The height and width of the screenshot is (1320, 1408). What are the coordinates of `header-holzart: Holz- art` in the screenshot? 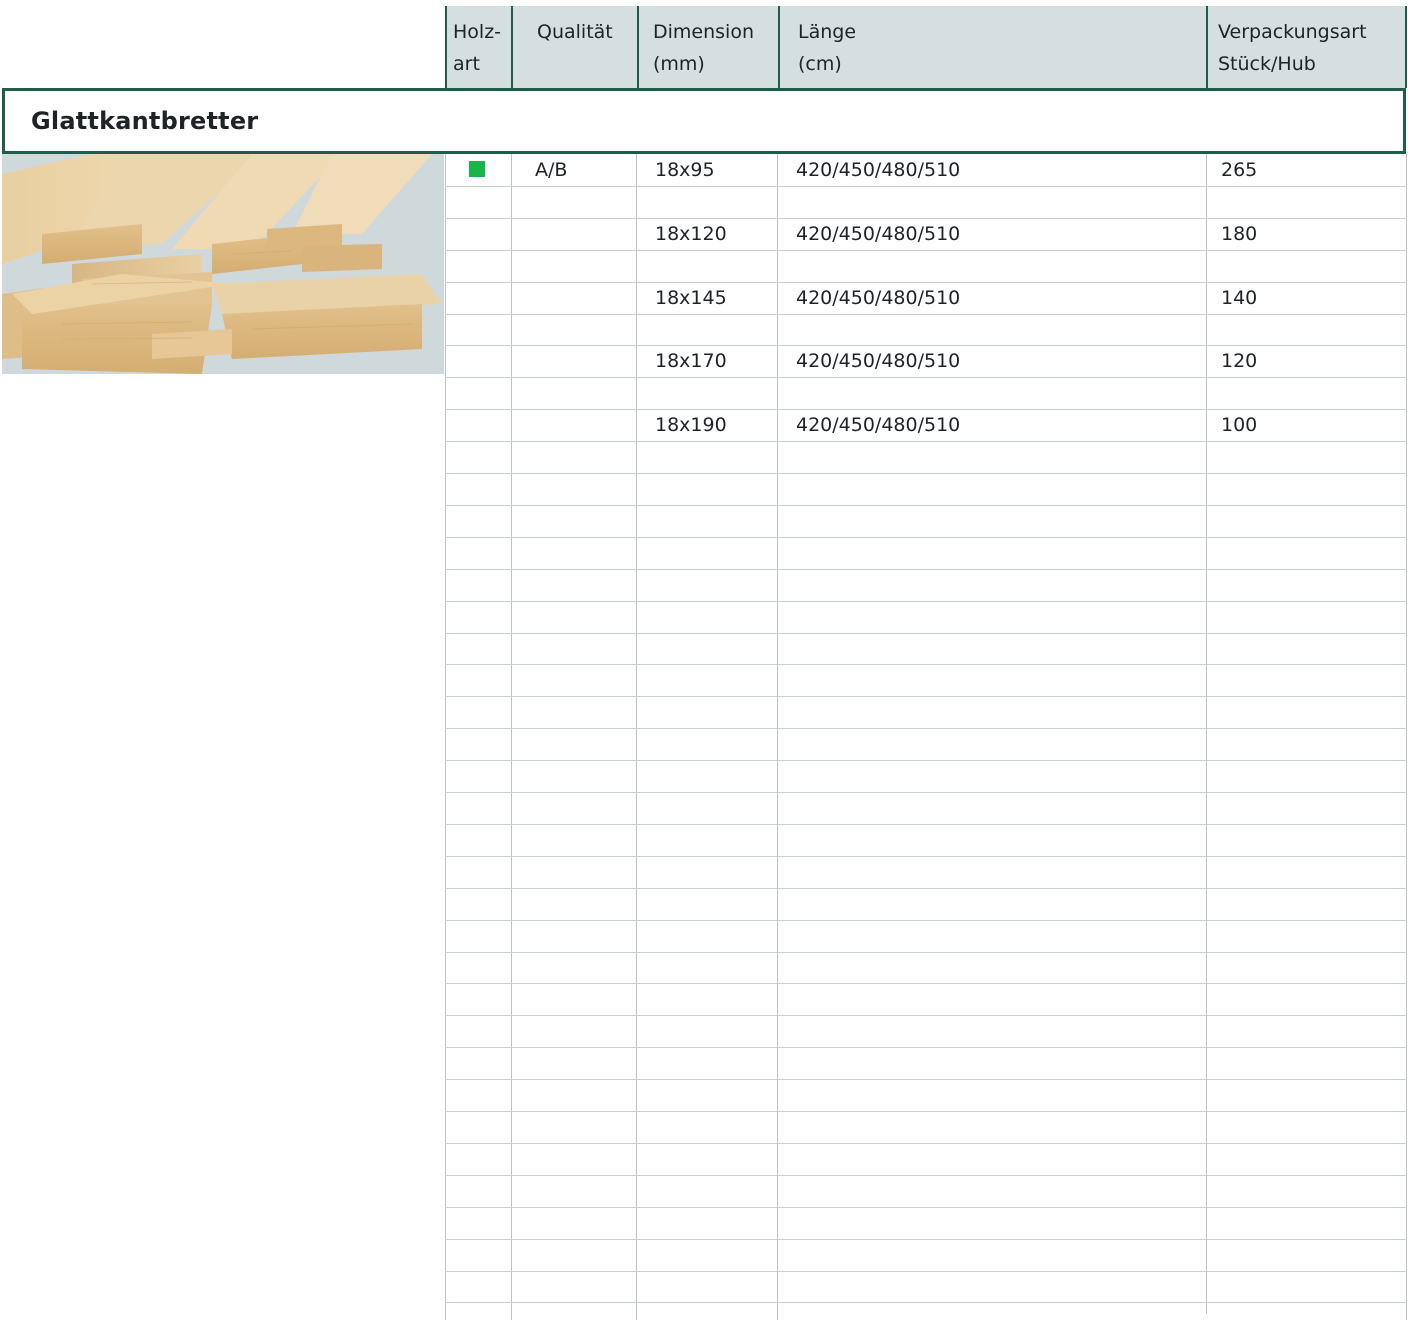 It's located at (477, 48).